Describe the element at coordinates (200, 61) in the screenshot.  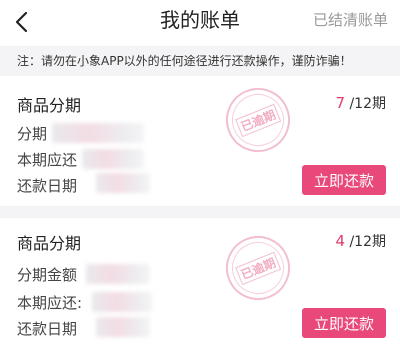
I see `fraud-notice-banner: 注：请勿在小象APP以外的任何途径进行还款操作，谨防诈骗！` at that location.